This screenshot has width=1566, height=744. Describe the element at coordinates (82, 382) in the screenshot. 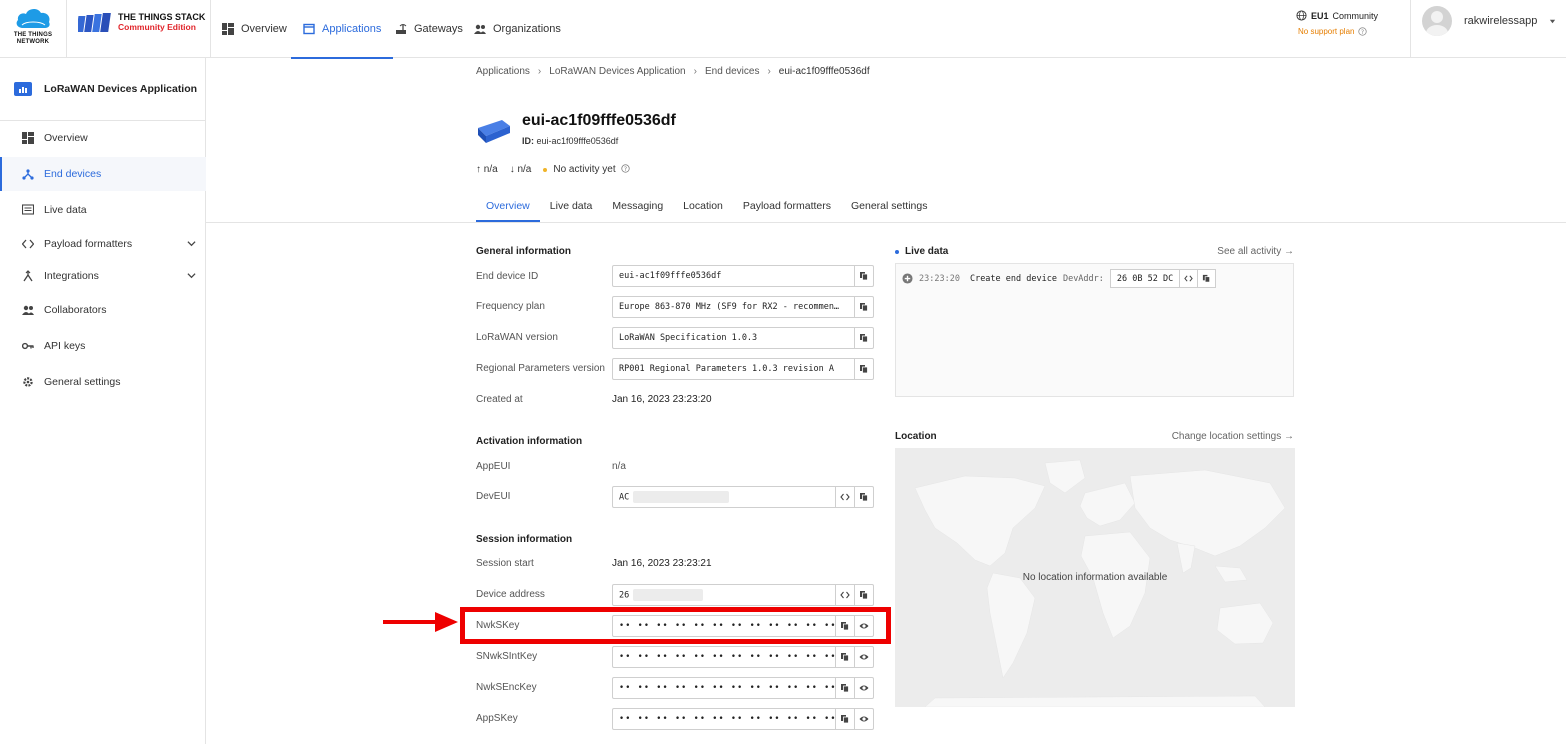

I see `sidebar-item-label: General settings` at that location.